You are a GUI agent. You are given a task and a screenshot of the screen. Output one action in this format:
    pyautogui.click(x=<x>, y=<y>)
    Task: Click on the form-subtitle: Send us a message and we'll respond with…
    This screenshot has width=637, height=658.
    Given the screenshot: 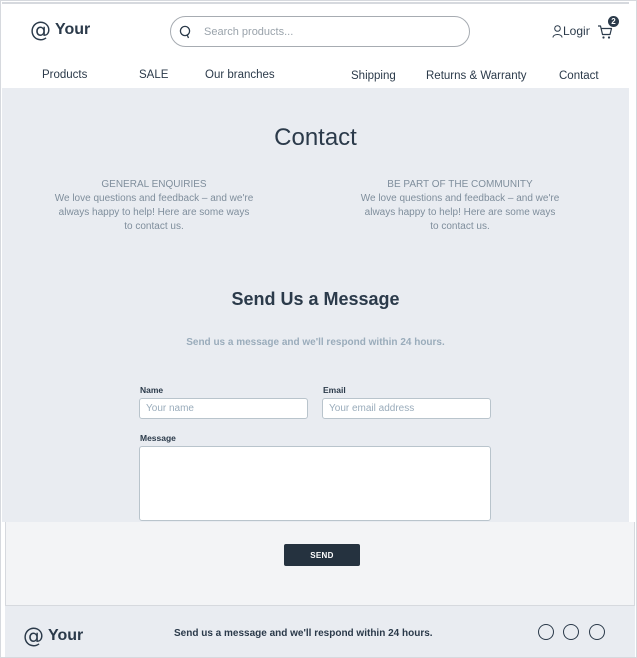 What is the action you would take?
    pyautogui.click(x=315, y=342)
    